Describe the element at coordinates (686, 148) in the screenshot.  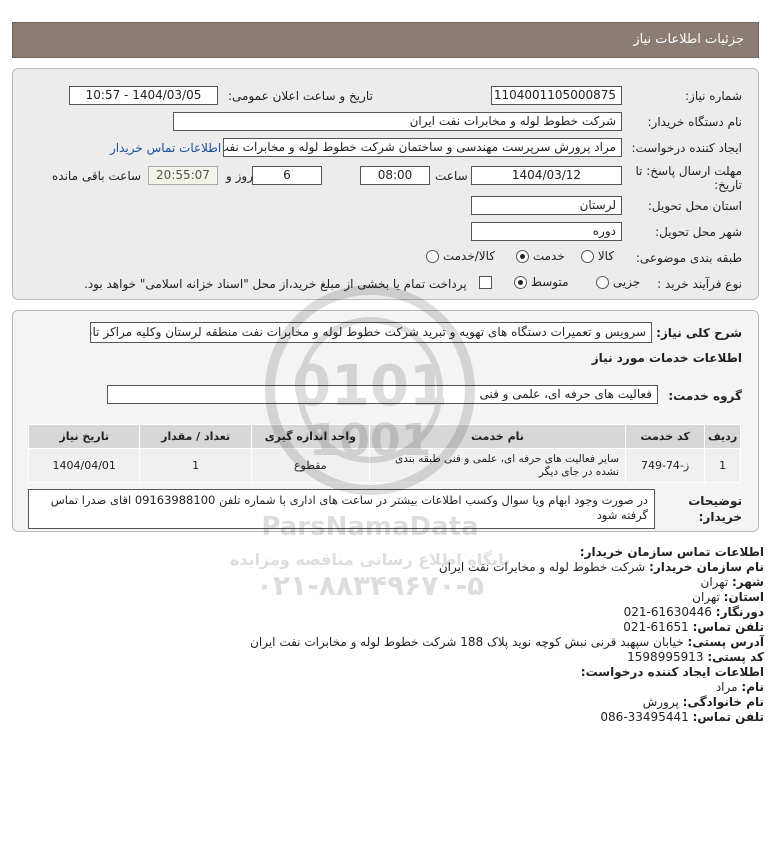
I see `creator-label: ایجاد کننده درخواست:` at that location.